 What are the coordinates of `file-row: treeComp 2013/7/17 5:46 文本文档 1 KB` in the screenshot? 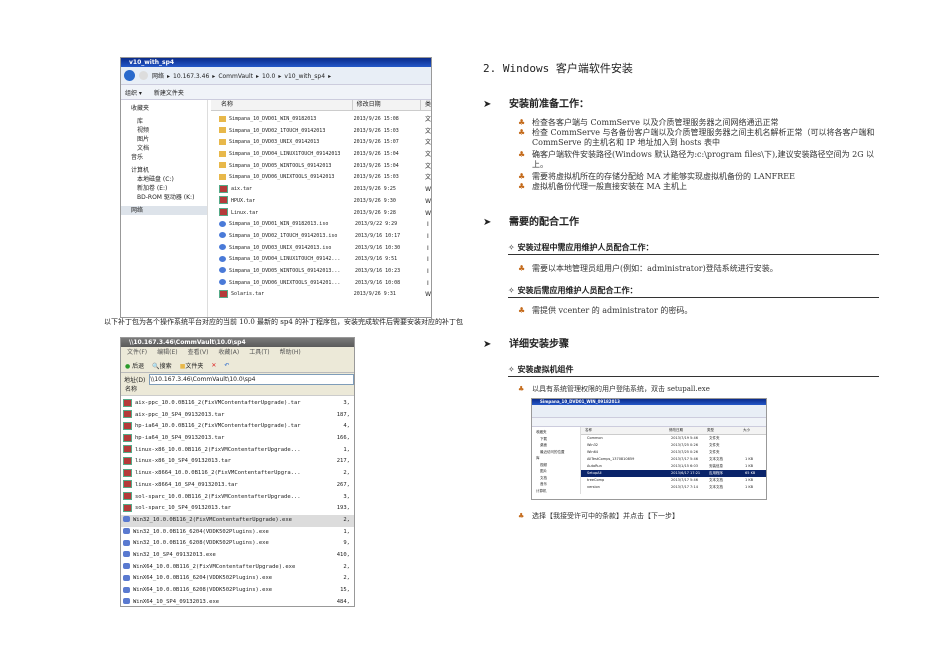 It's located at (673, 480).